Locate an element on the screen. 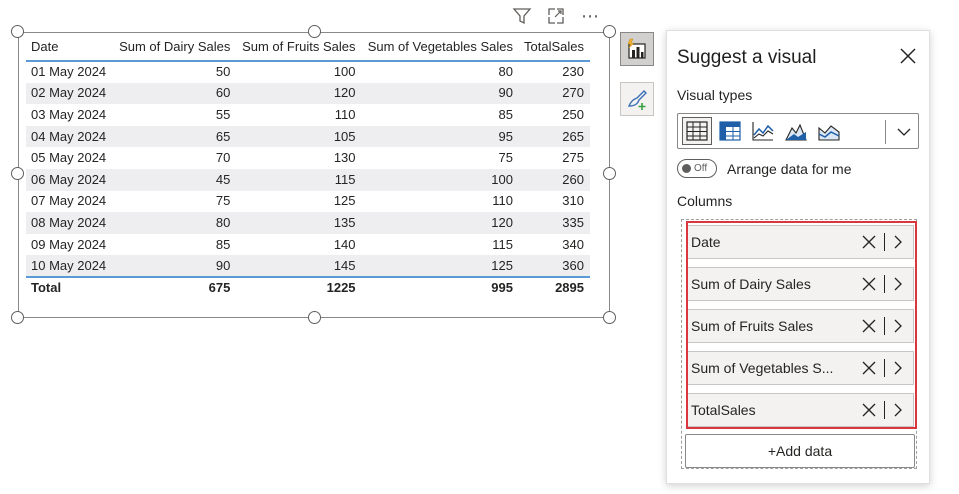 This screenshot has width=959, height=494. column-header: Date is located at coordinates (70, 49).